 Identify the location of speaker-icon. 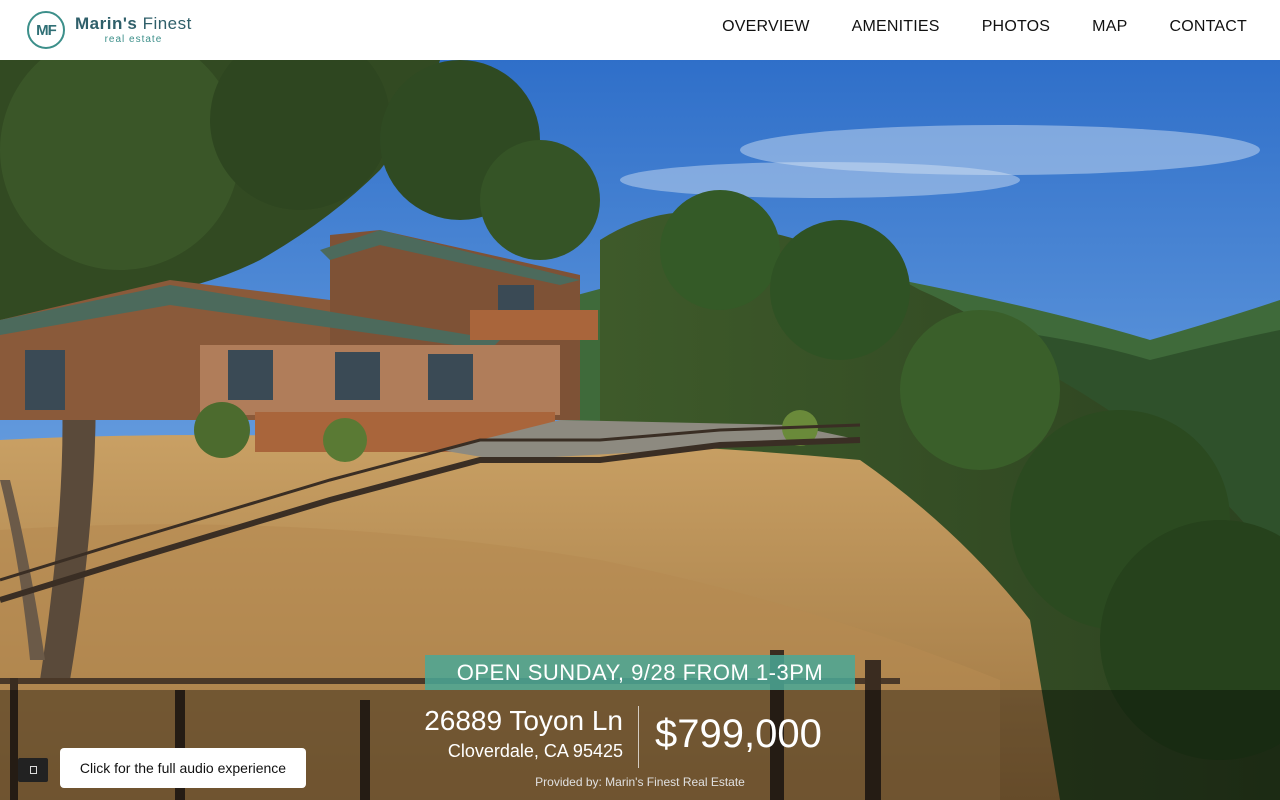
(33, 770).